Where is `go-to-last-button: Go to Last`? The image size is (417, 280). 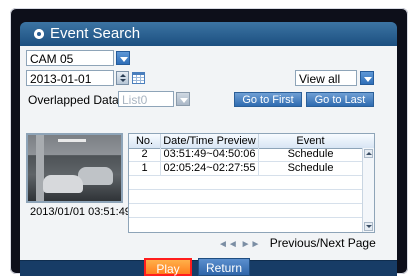
go-to-last-button: Go to Last is located at coordinates (340, 99).